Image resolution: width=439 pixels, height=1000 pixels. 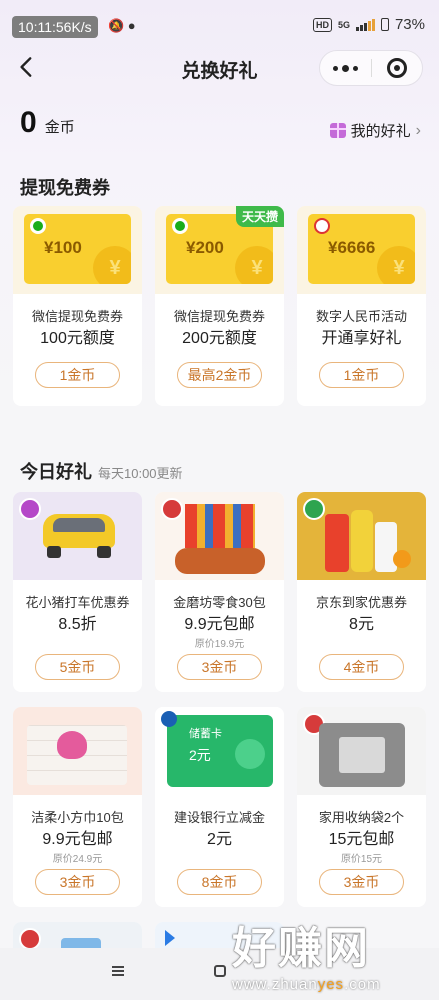 What do you see at coordinates (122, 25) in the screenshot?
I see `notification-icons: 🔕 ●` at bounding box center [122, 25].